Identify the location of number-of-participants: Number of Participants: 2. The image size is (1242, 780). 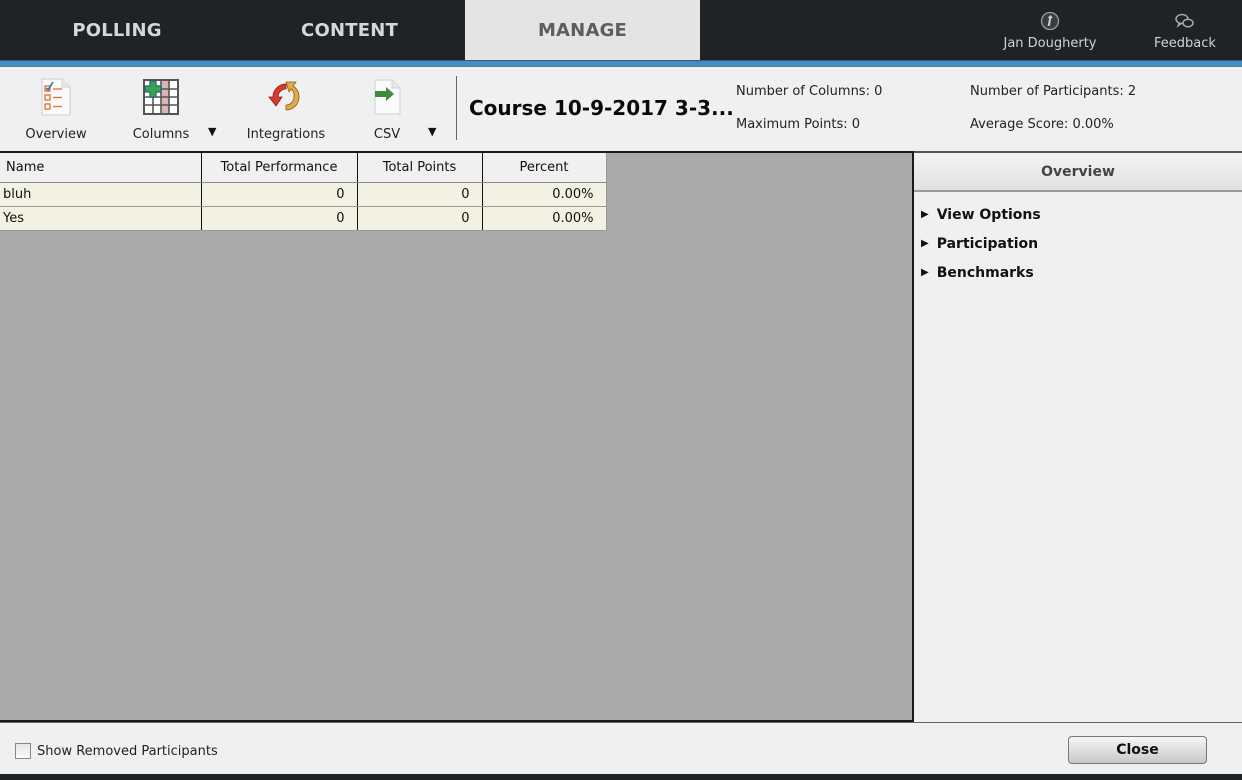
(1053, 91).